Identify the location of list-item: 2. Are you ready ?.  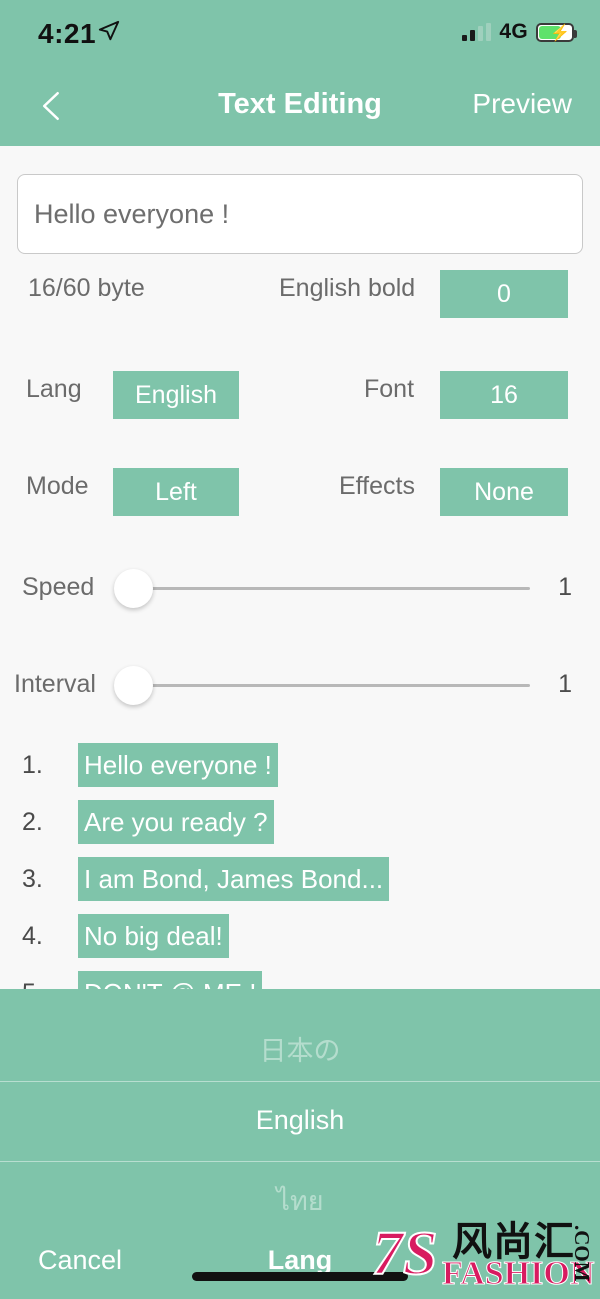
(300, 826).